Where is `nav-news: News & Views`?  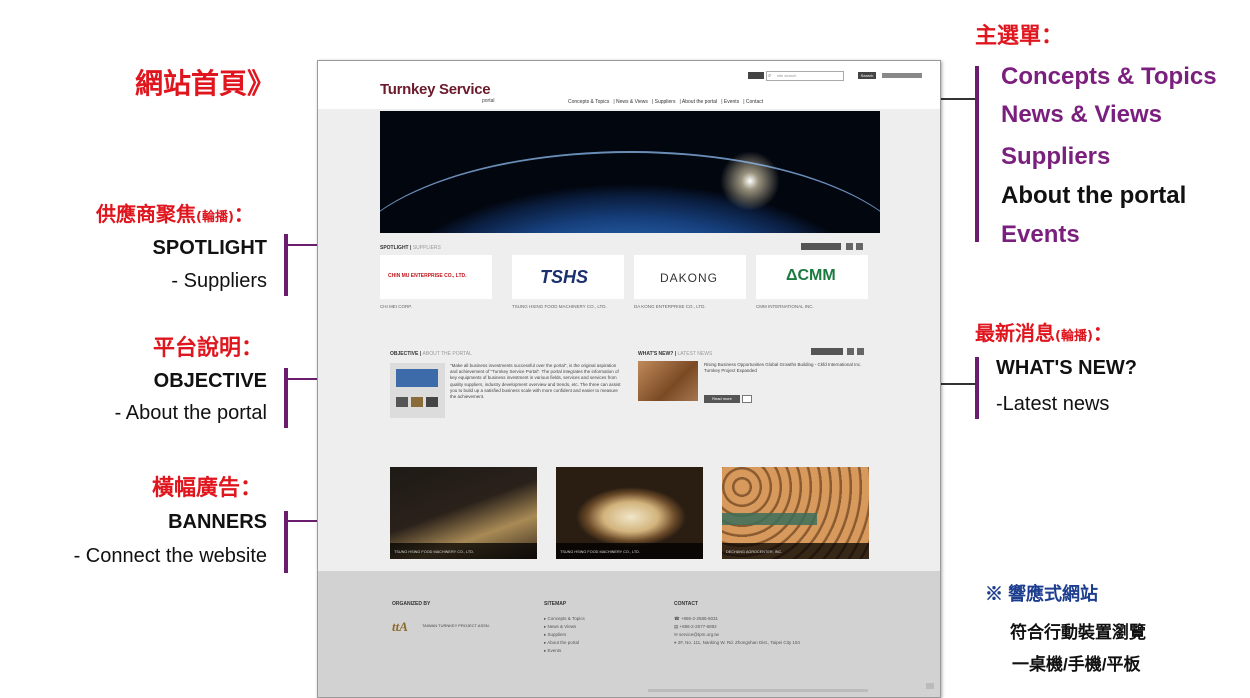
nav-news: News & Views is located at coordinates (632, 102).